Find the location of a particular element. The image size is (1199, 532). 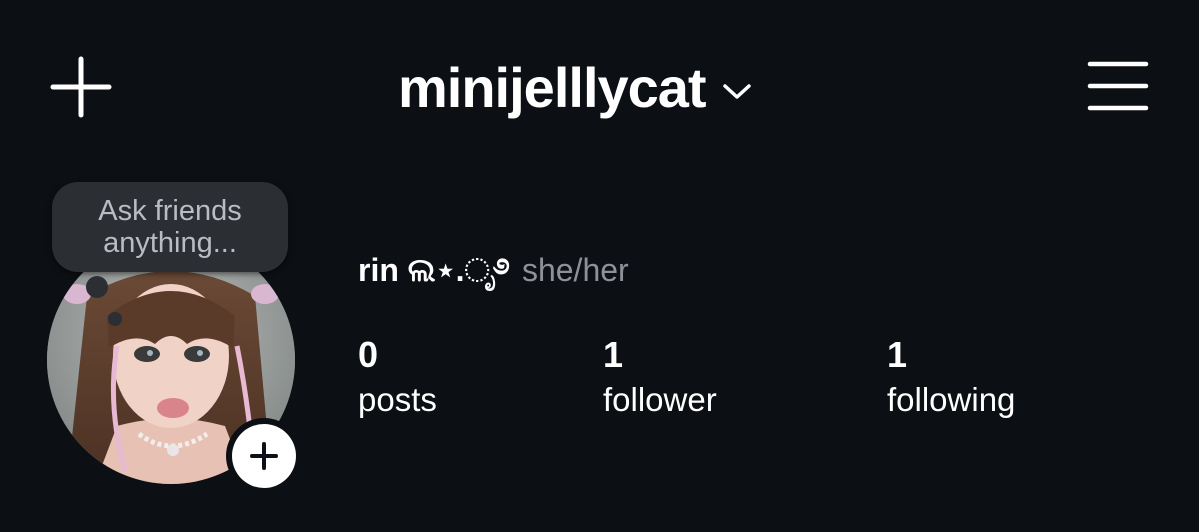

menu-button is located at coordinates (1118, 86).